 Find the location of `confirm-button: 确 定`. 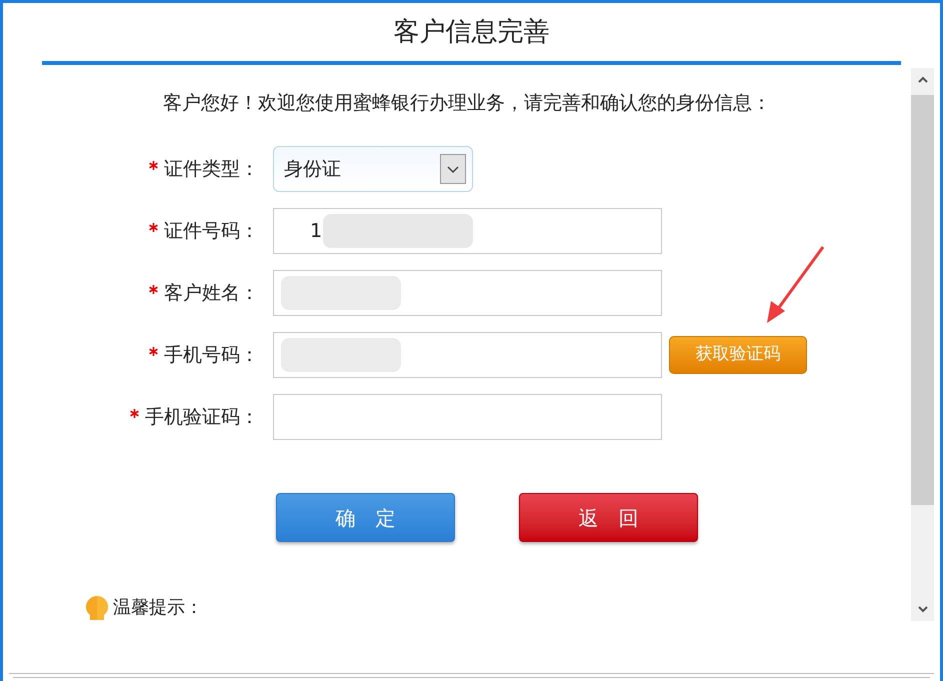

confirm-button: 确 定 is located at coordinates (365, 517).